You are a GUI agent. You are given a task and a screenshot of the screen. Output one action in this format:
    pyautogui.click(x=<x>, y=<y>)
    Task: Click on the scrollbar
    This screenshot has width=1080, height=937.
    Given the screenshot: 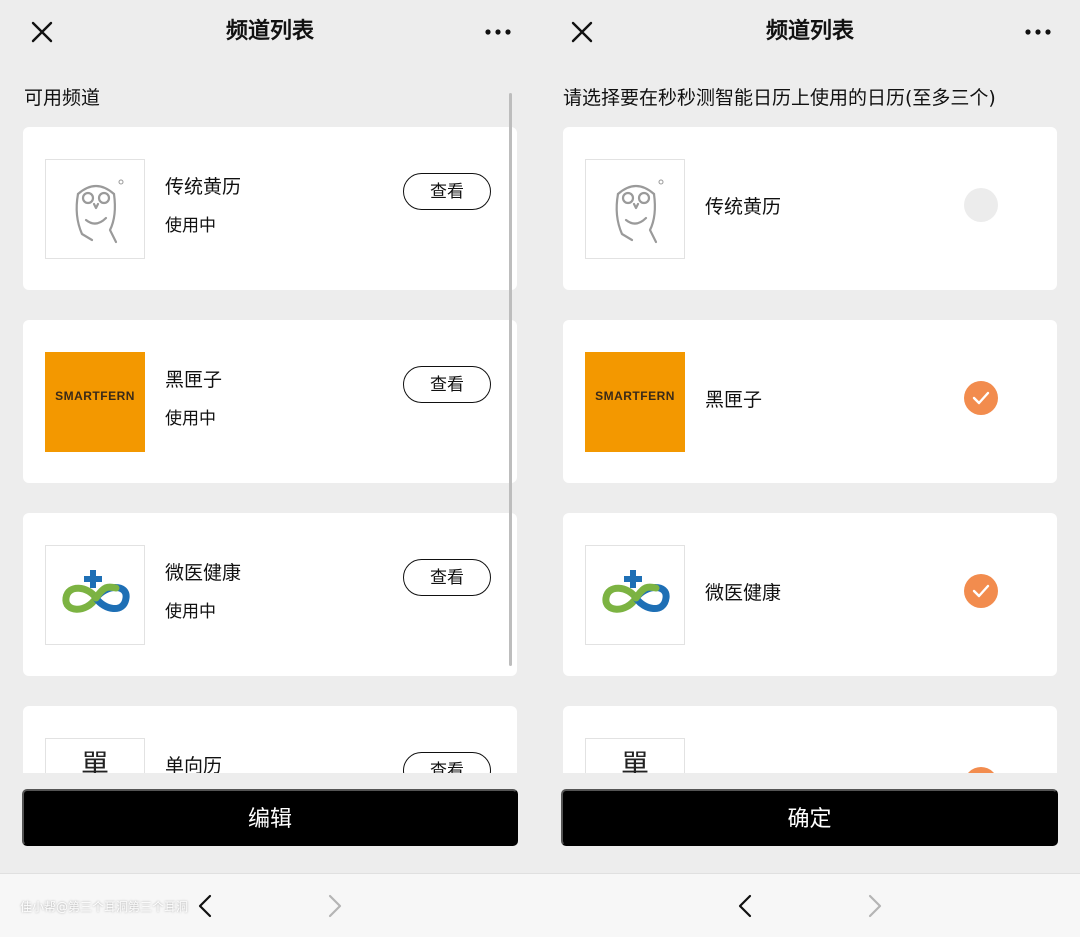 What is the action you would take?
    pyautogui.click(x=510, y=379)
    